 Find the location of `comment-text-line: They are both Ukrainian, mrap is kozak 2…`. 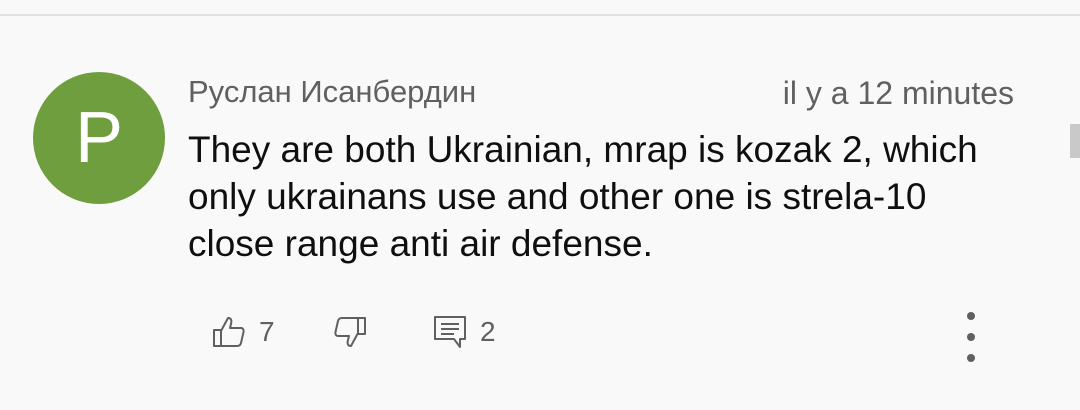

comment-text-line: They are both Ukrainian, mrap is kozak 2… is located at coordinates (583, 149).